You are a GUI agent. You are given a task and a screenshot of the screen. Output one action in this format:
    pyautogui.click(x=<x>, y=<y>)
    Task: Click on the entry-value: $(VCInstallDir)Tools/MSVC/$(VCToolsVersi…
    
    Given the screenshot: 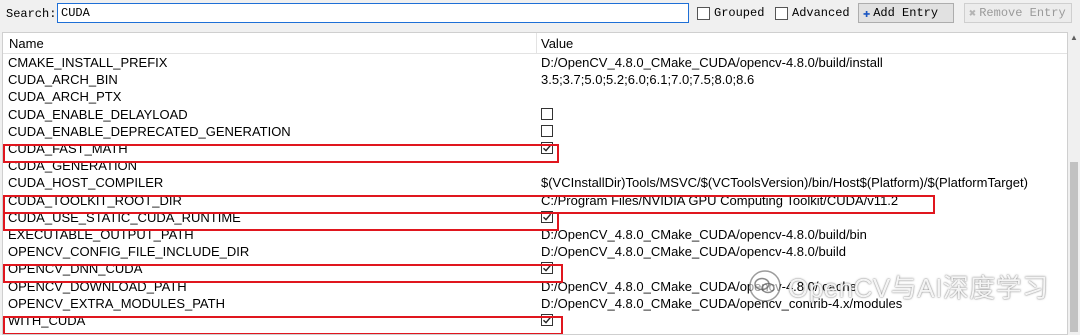 What is the action you would take?
    pyautogui.click(x=784, y=182)
    